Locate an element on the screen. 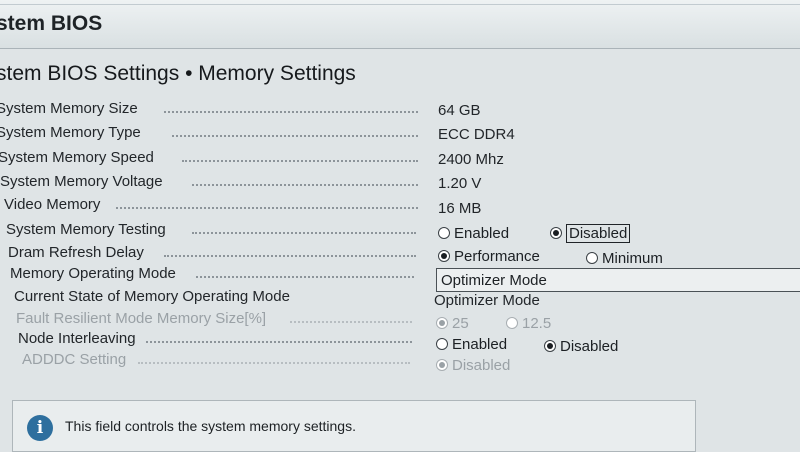  setting-value: 64 GB is located at coordinates (459, 110).